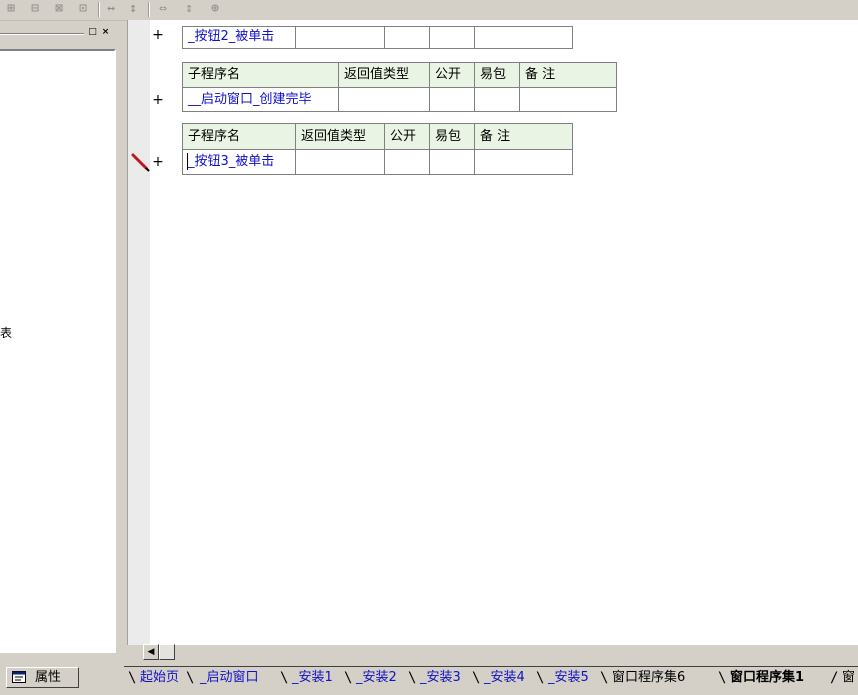 This screenshot has width=858, height=695. Describe the element at coordinates (48, 677) in the screenshot. I see `properties-label: 属性` at that location.